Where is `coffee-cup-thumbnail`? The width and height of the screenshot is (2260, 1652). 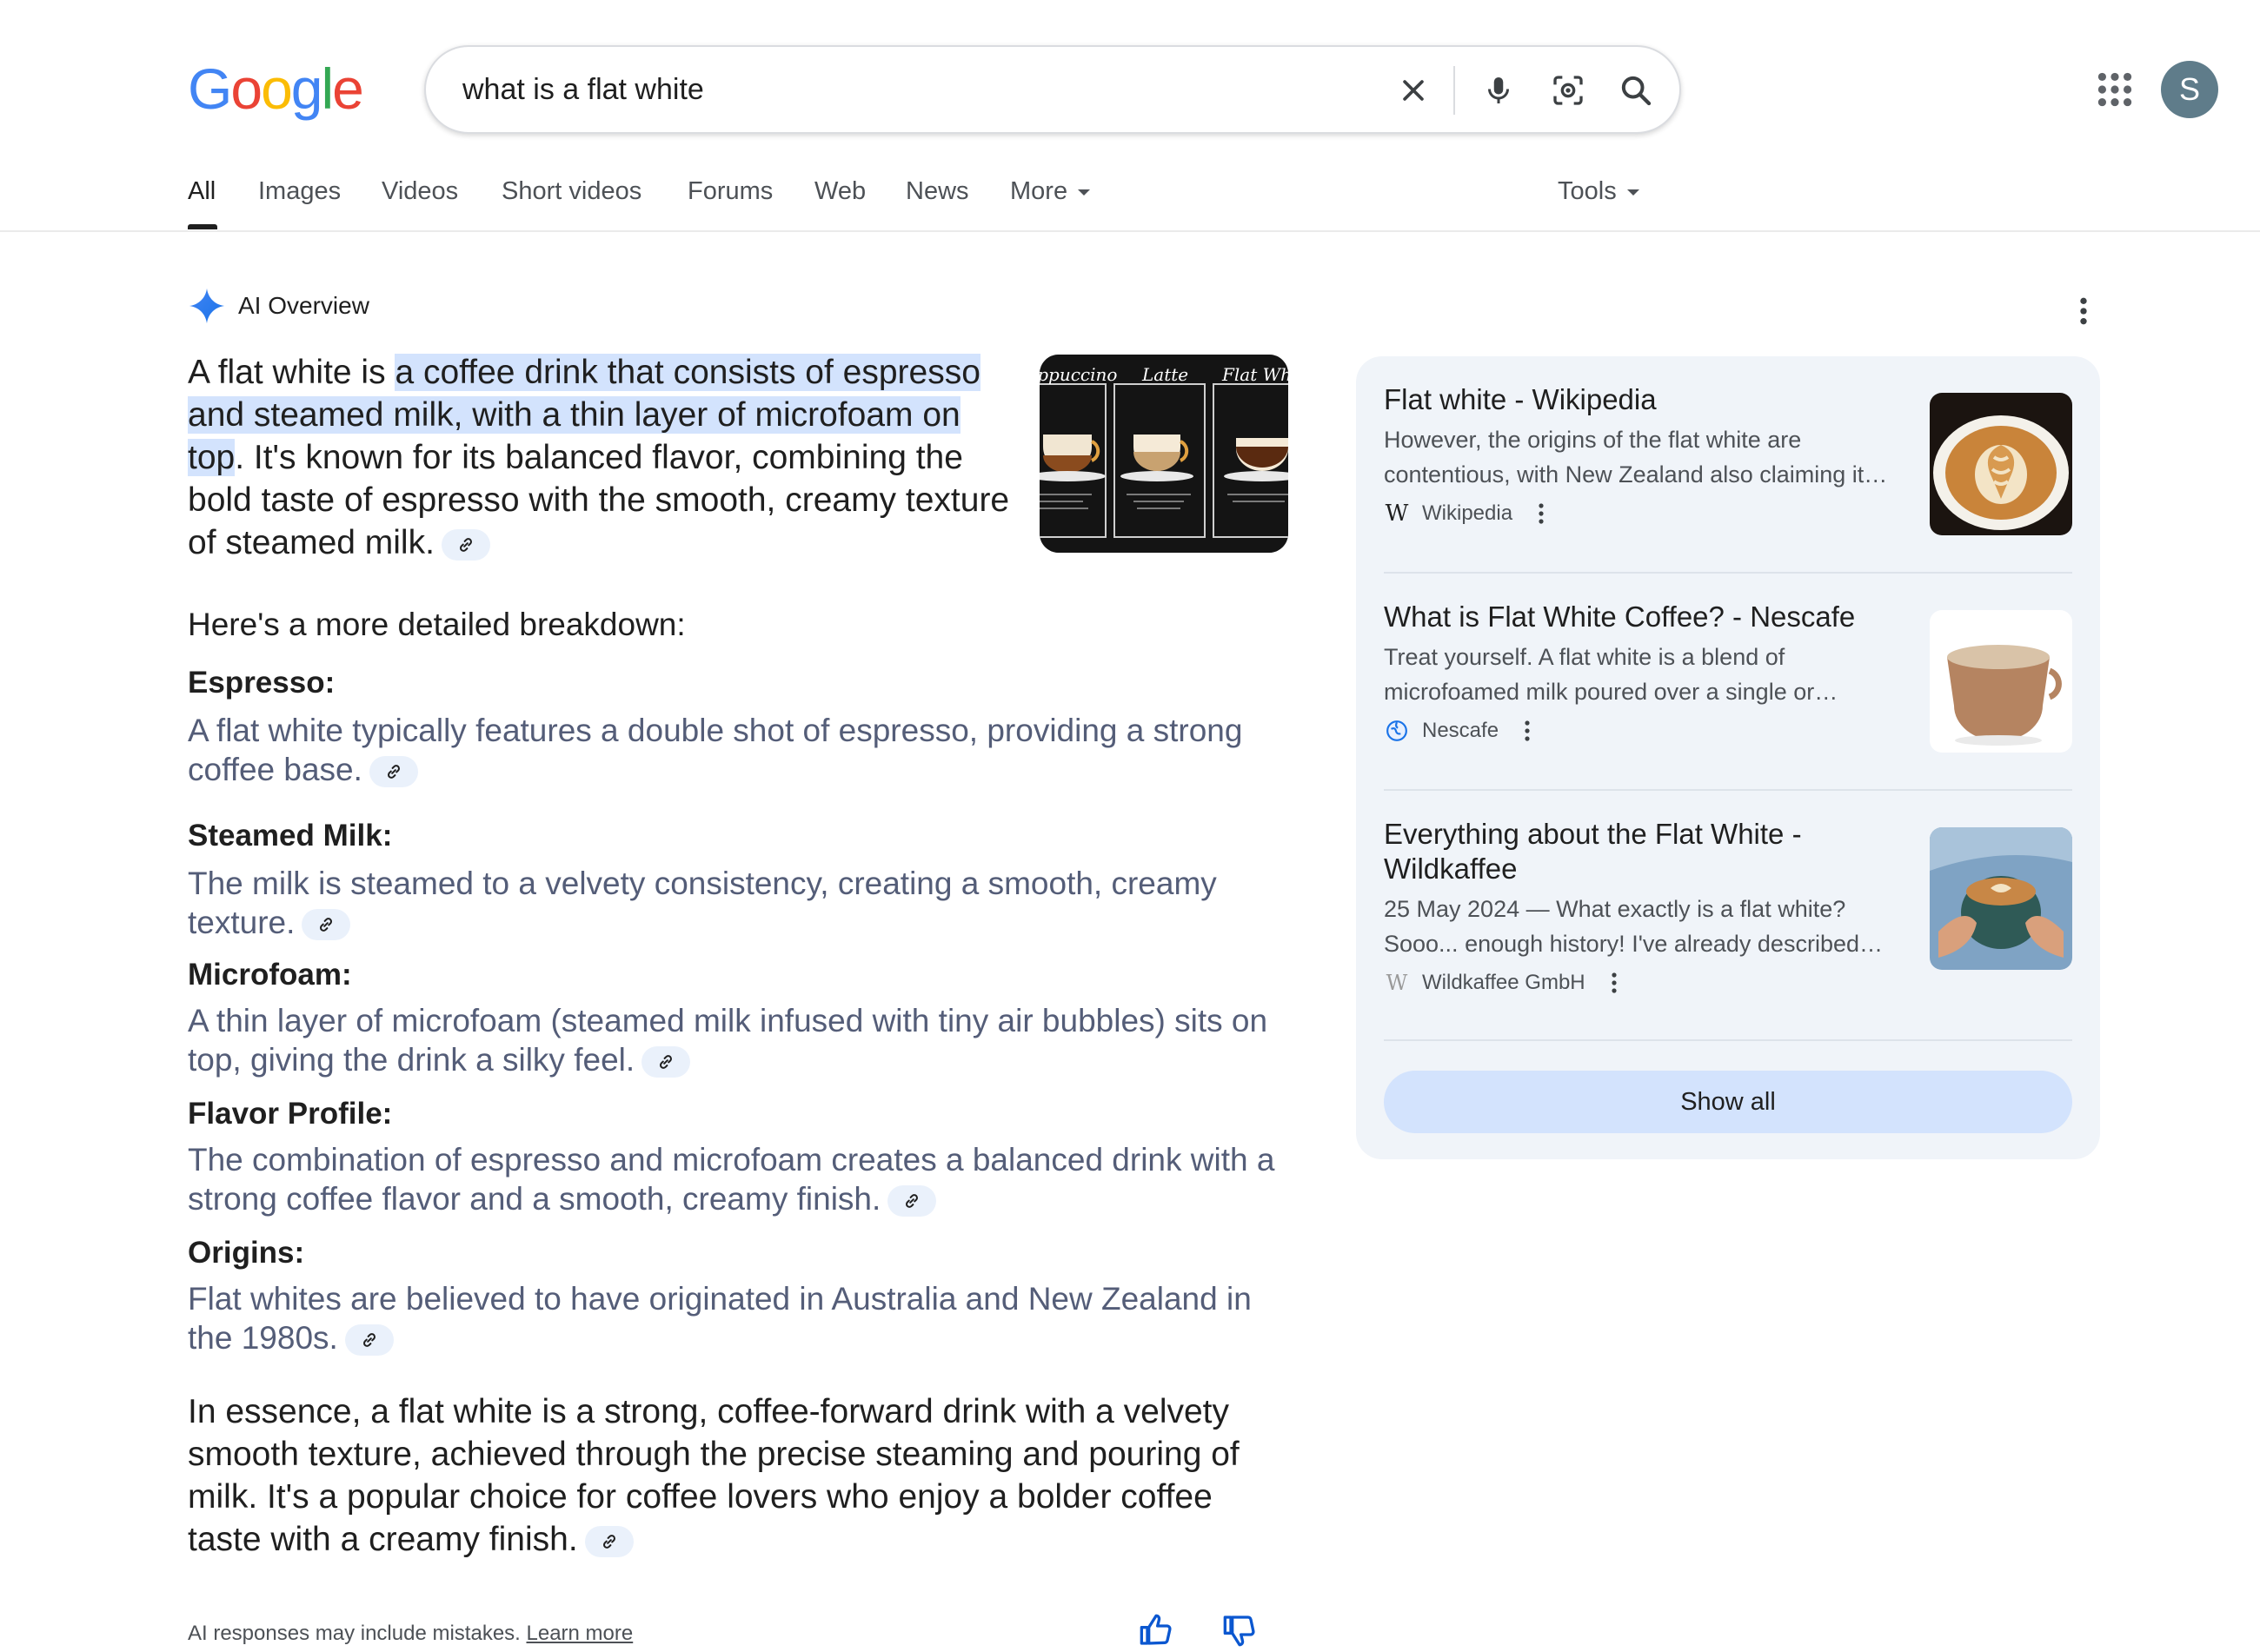 coffee-cup-thumbnail is located at coordinates (2001, 681).